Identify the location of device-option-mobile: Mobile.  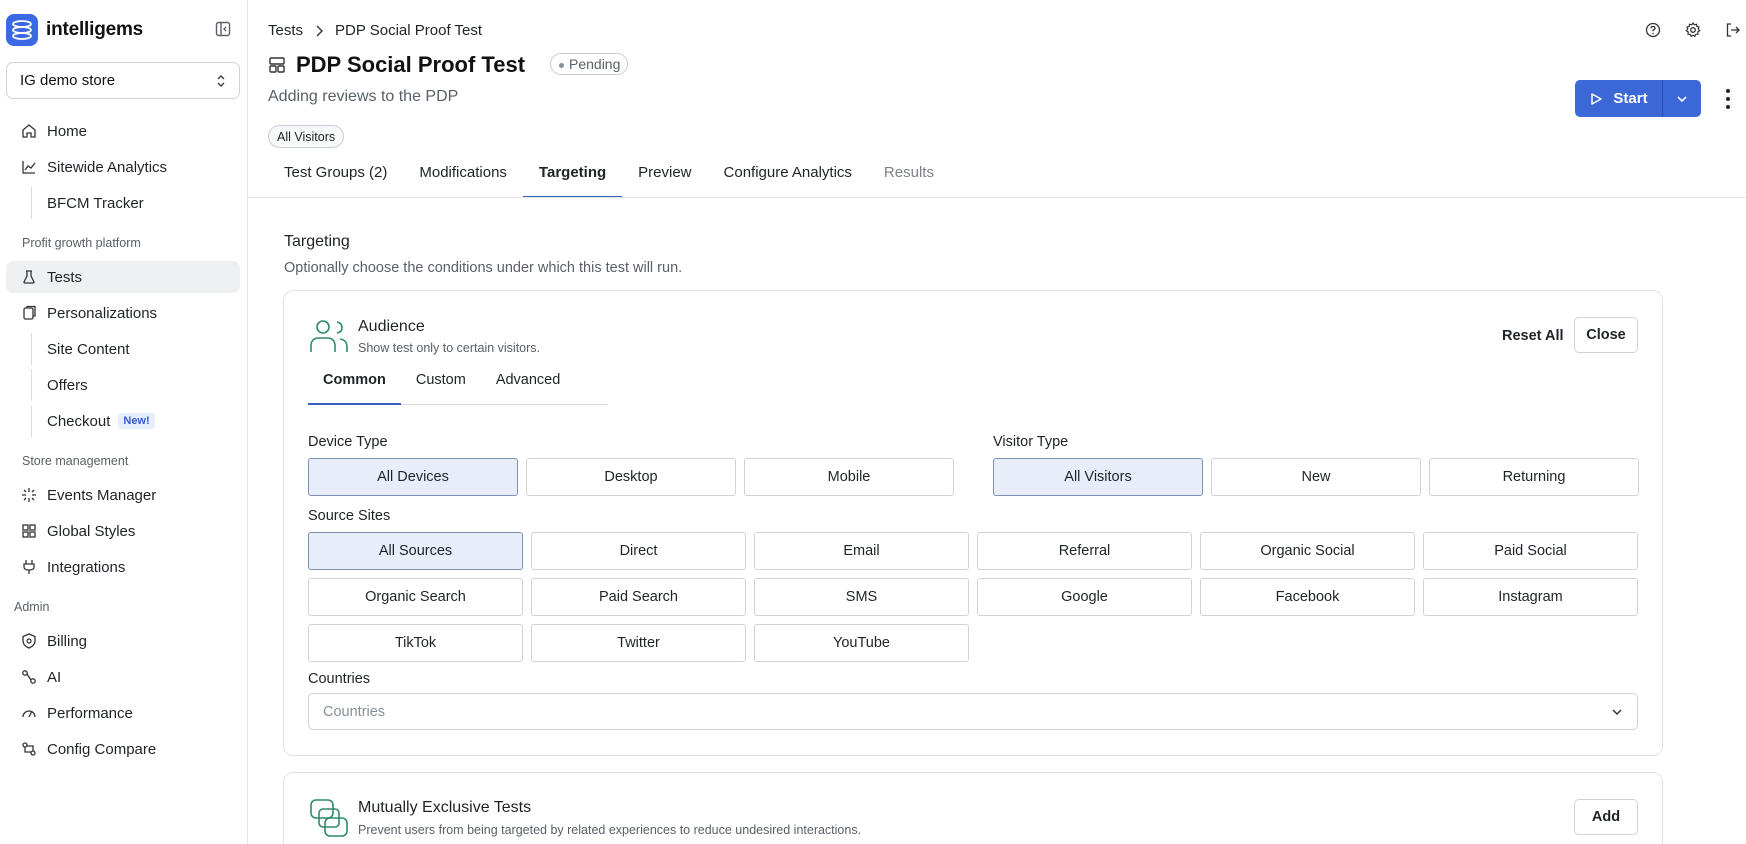
(849, 477).